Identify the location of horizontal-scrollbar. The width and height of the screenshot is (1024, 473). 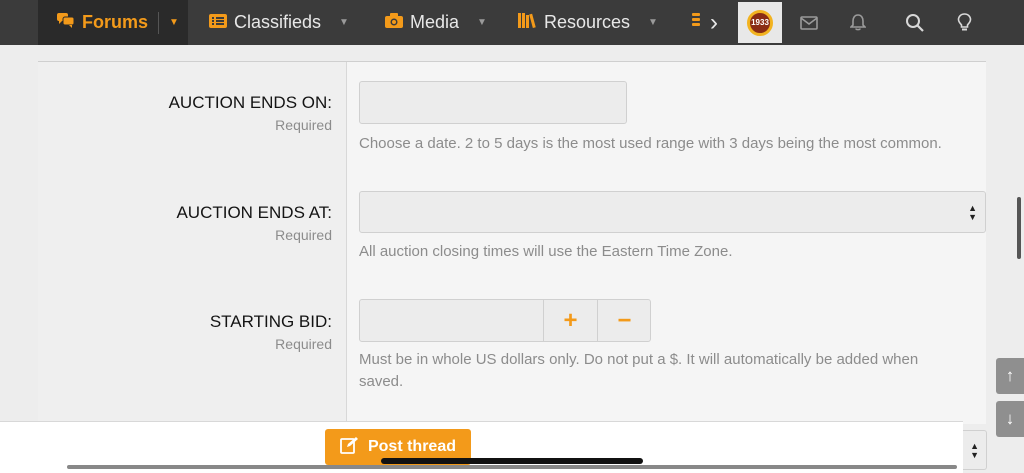
(512, 467).